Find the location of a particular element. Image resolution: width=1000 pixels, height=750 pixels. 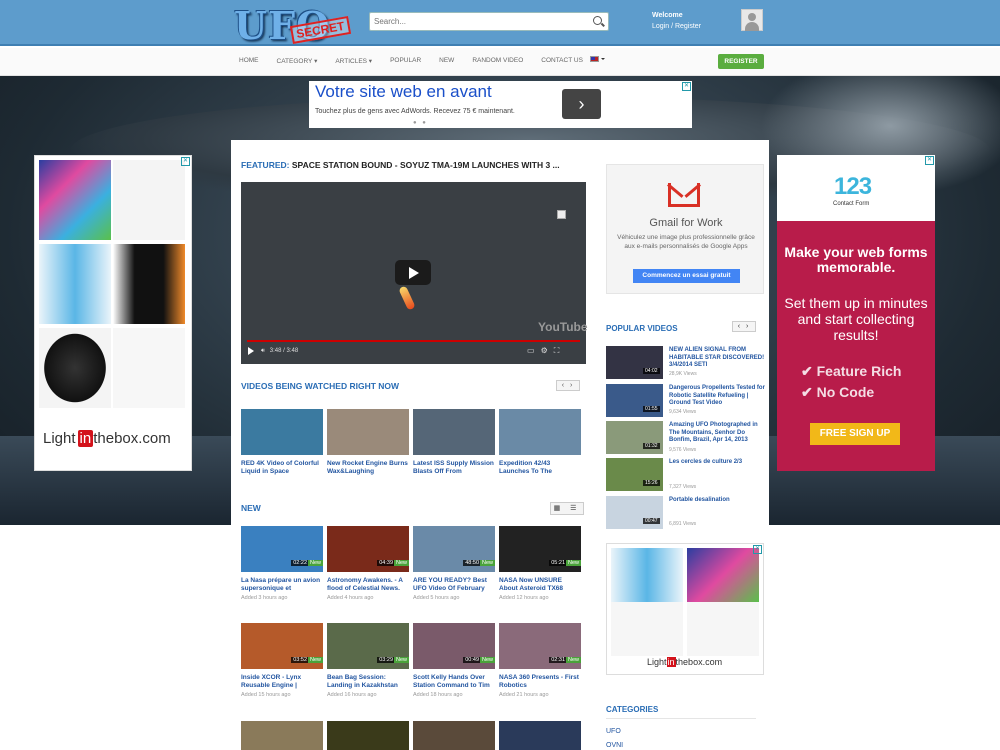

list-item: Expedition 42/43 Launches To The is located at coordinates (540, 442).